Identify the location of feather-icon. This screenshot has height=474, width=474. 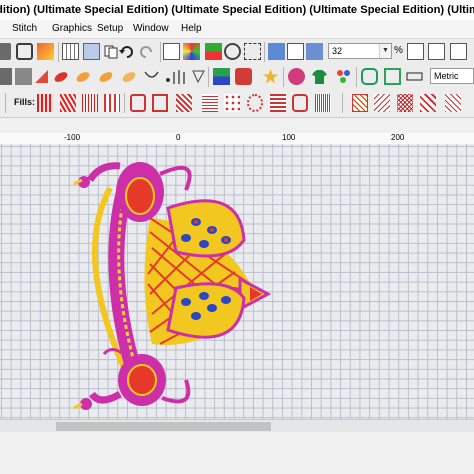
(82, 76).